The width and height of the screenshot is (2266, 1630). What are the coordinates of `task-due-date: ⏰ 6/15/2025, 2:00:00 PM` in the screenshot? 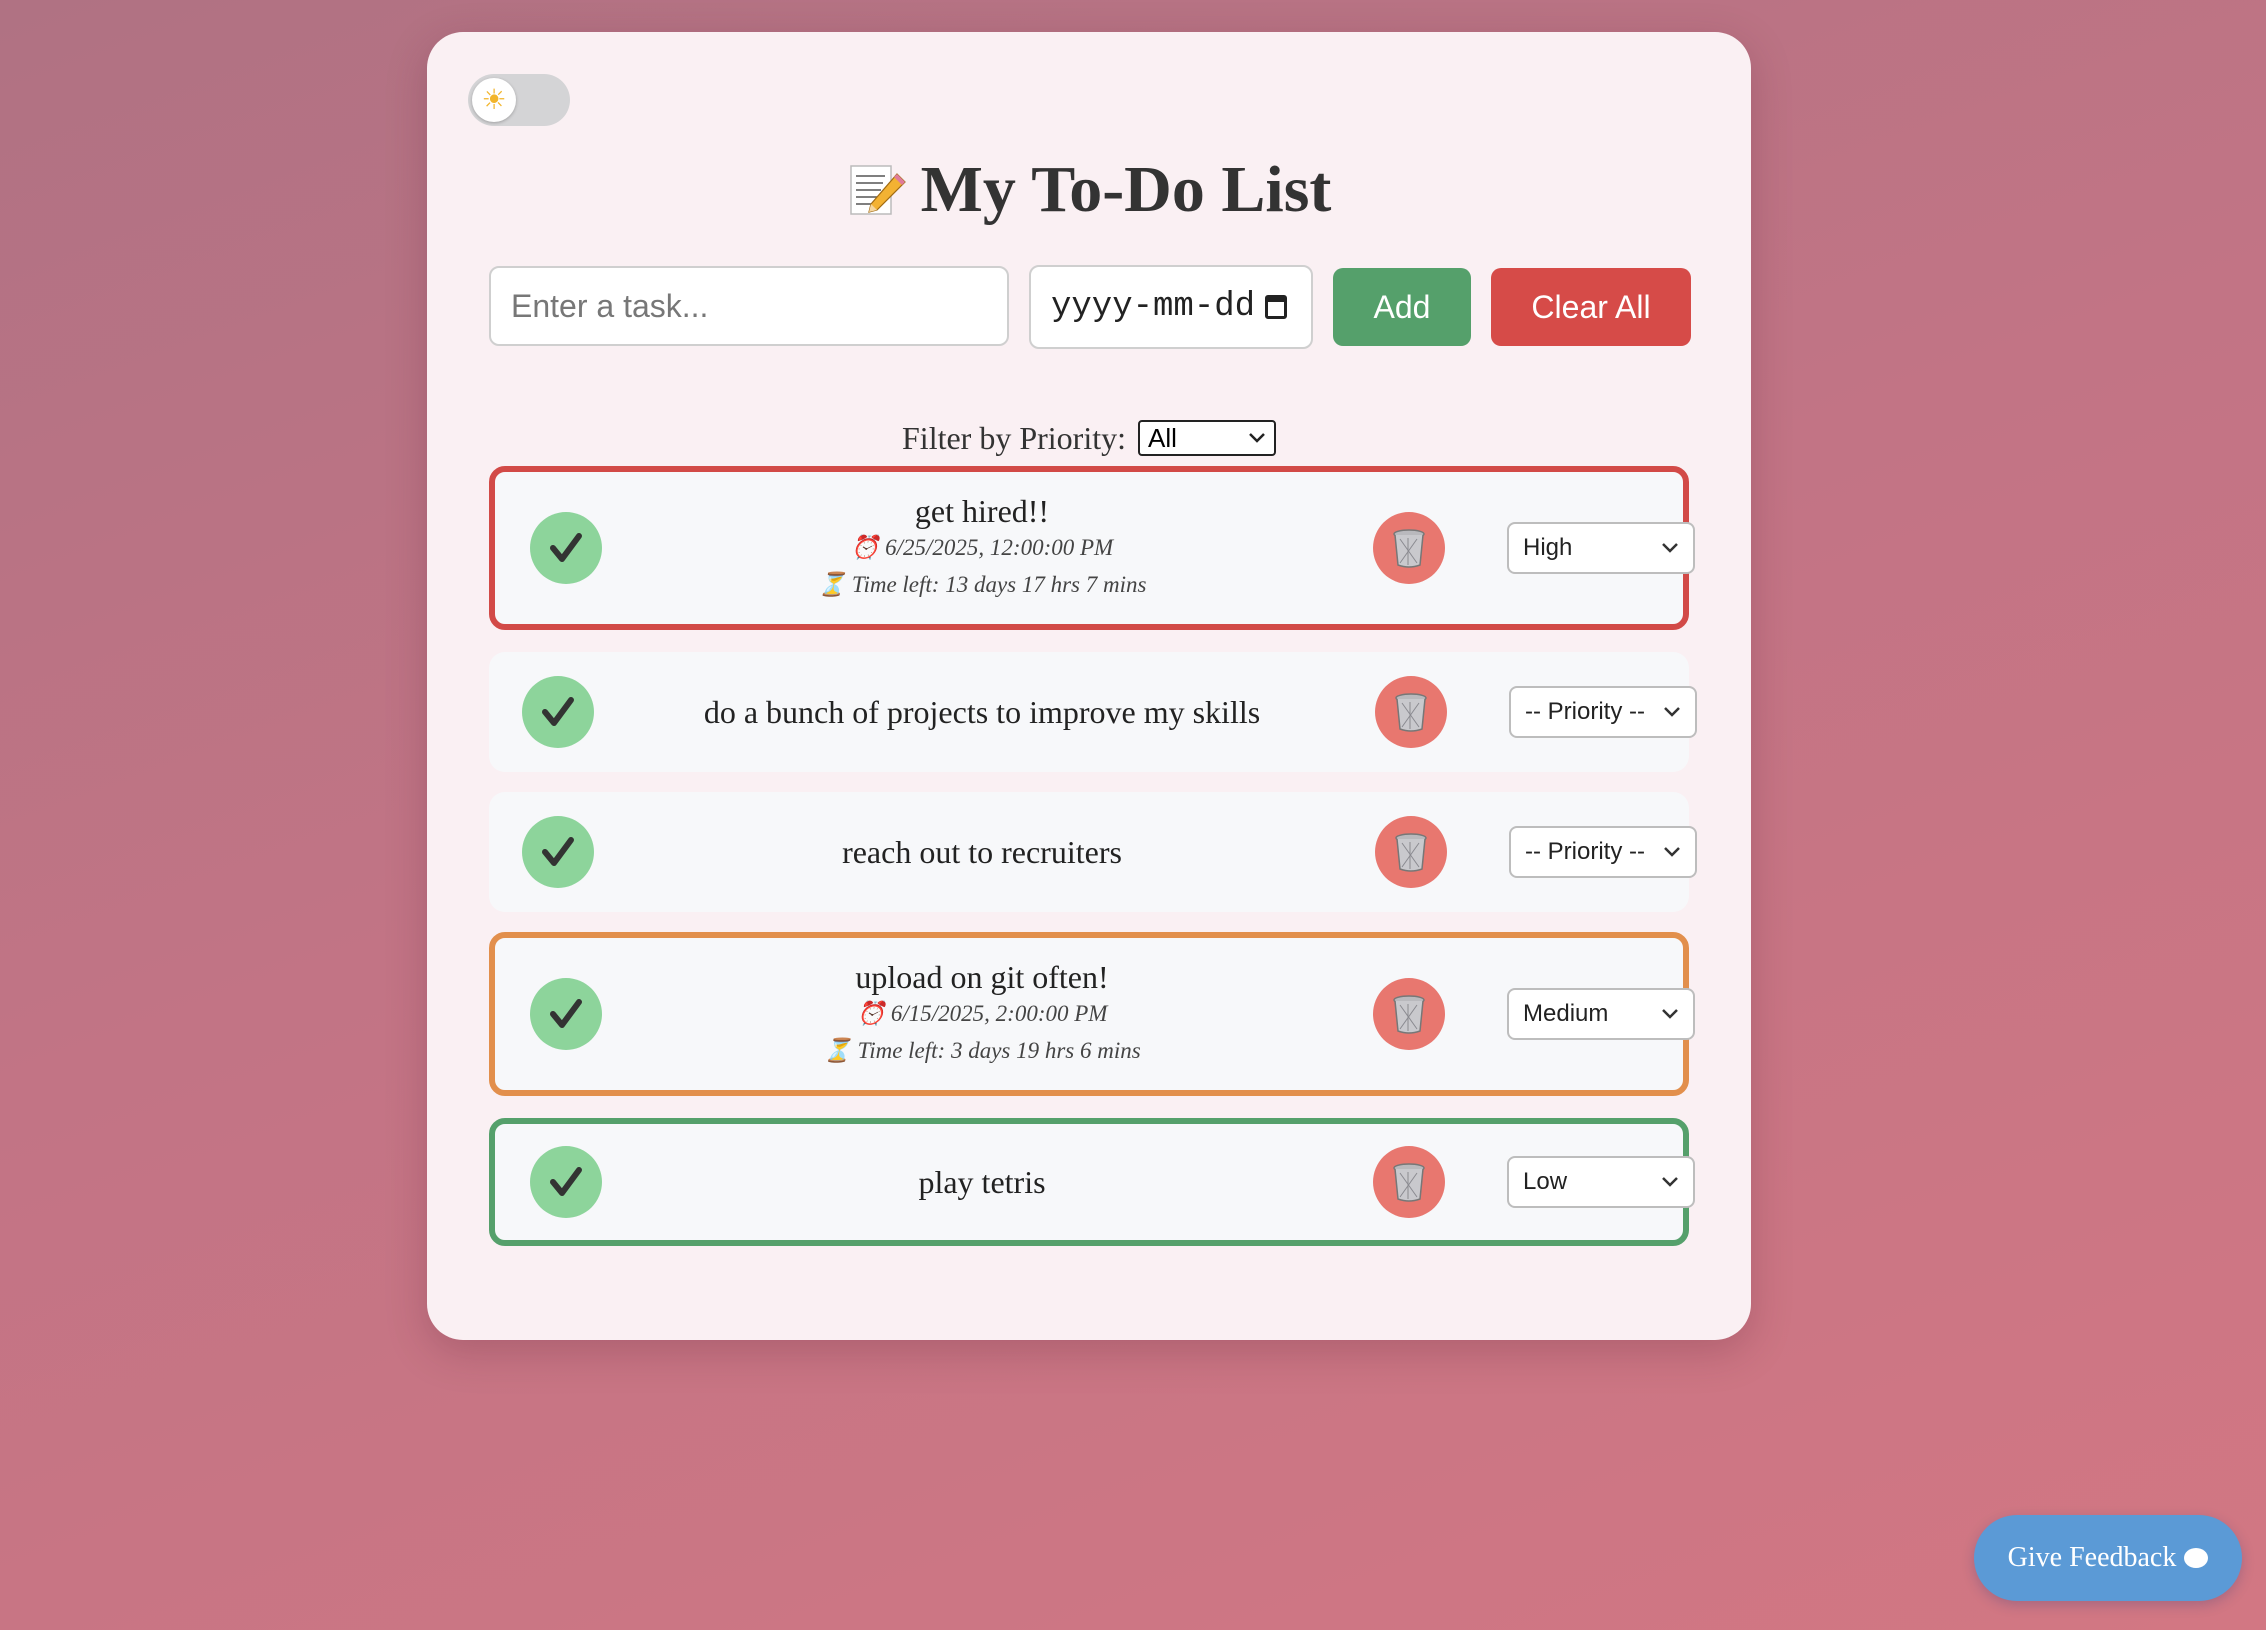 It's located at (982, 1014).